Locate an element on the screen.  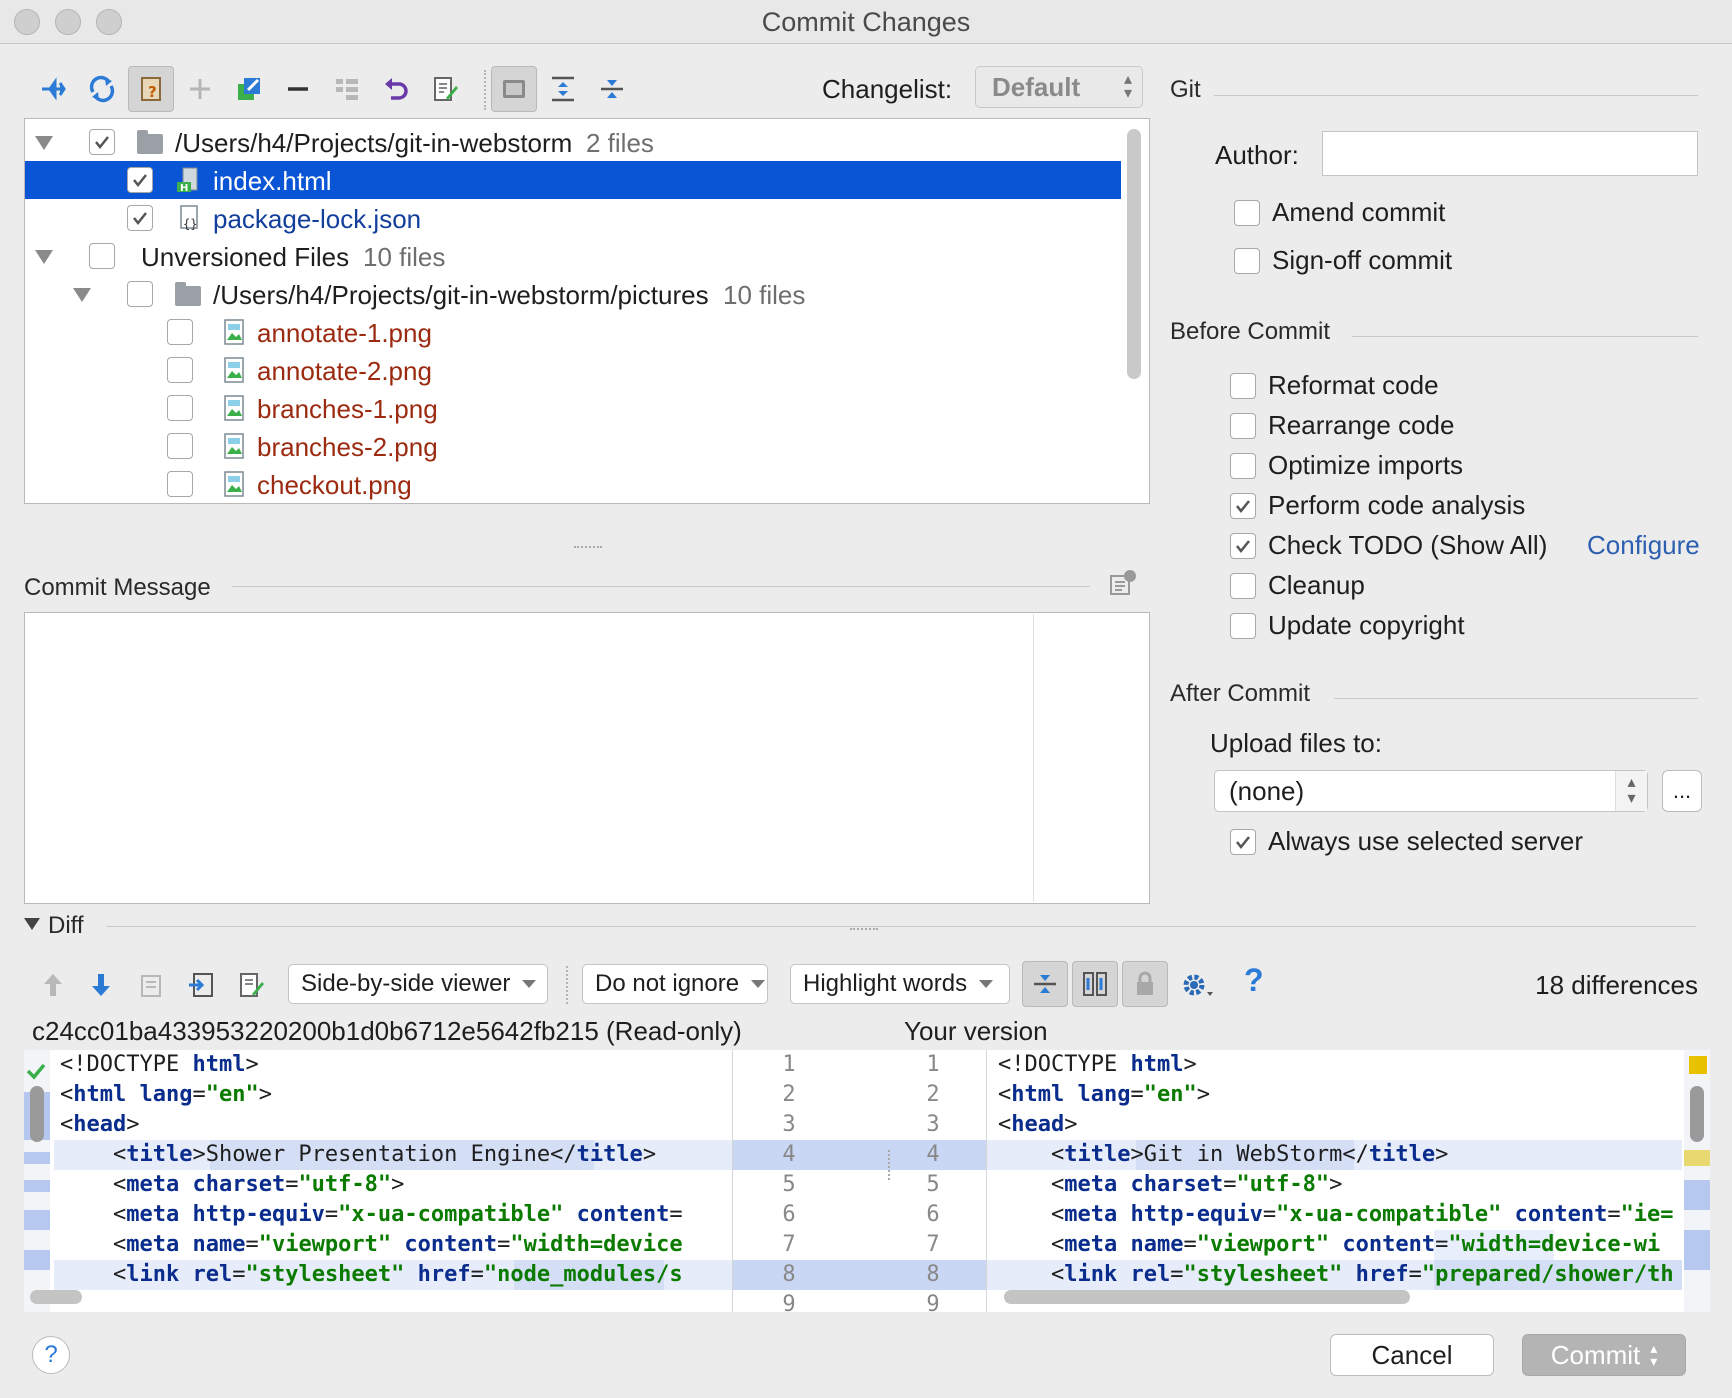
before-commit-option: Perform code analysis is located at coordinates (1377, 505).